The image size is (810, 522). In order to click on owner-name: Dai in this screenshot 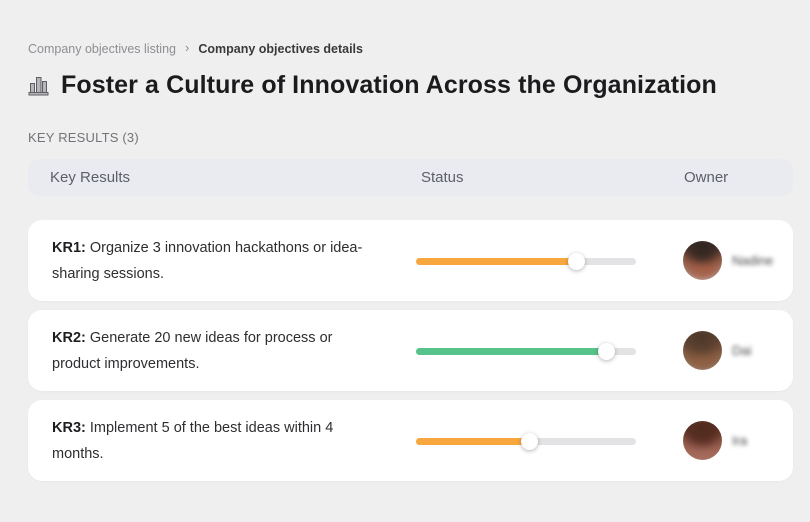, I will do `click(742, 350)`.